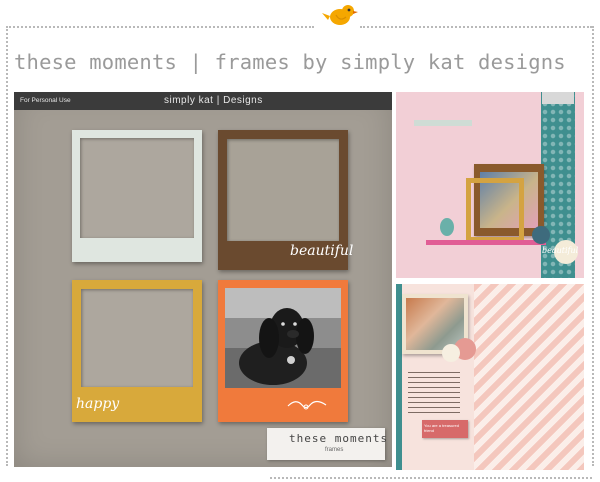 The image size is (600, 482). I want to click on chevron-background, so click(529, 377).